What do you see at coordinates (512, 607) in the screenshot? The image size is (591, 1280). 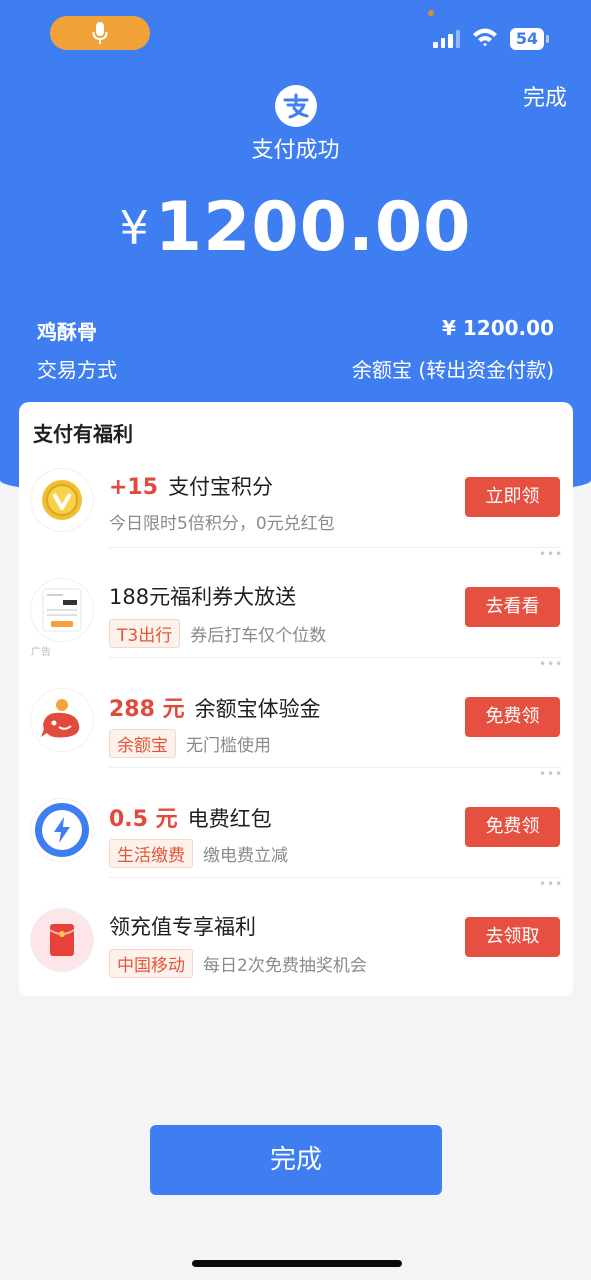 I see `view-button: 去看看` at bounding box center [512, 607].